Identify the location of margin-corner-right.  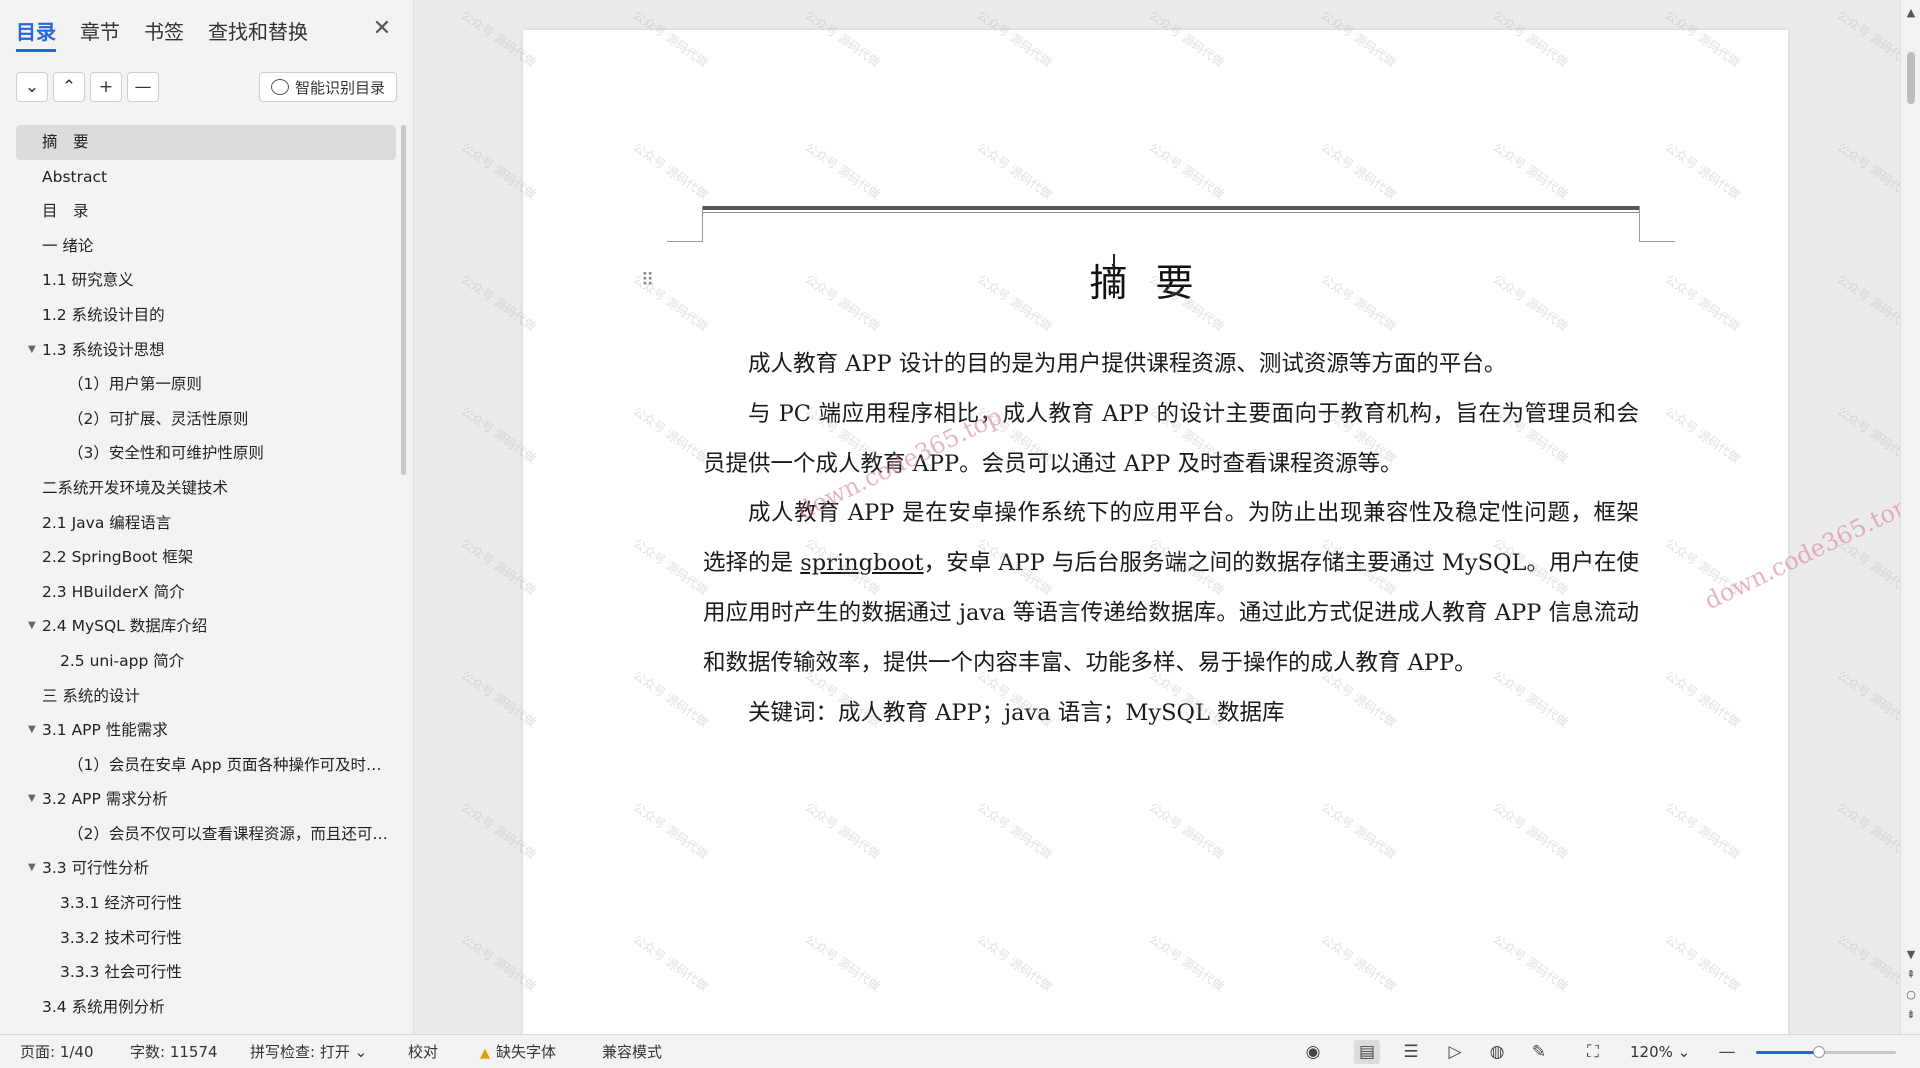
(1657, 224).